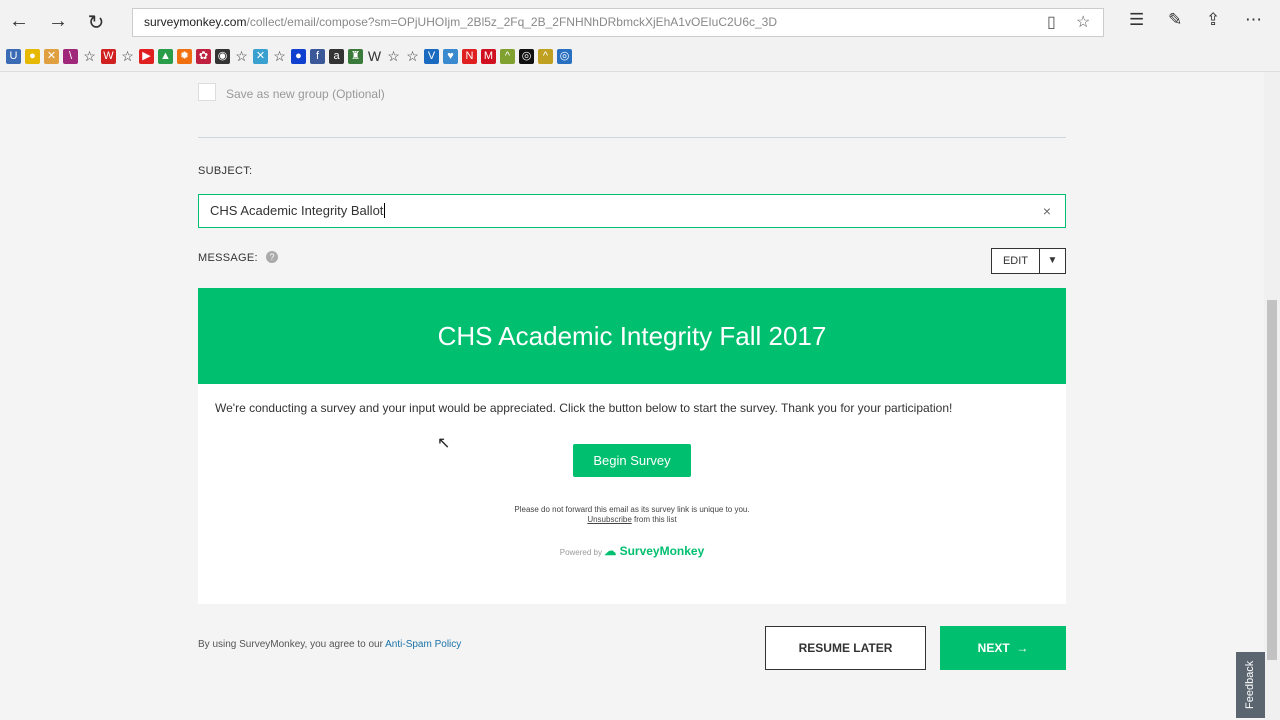 The width and height of the screenshot is (1280, 720). Describe the element at coordinates (632, 211) in the screenshot. I see `subject-input: CHS Academic Integrity Ballot ×` at that location.